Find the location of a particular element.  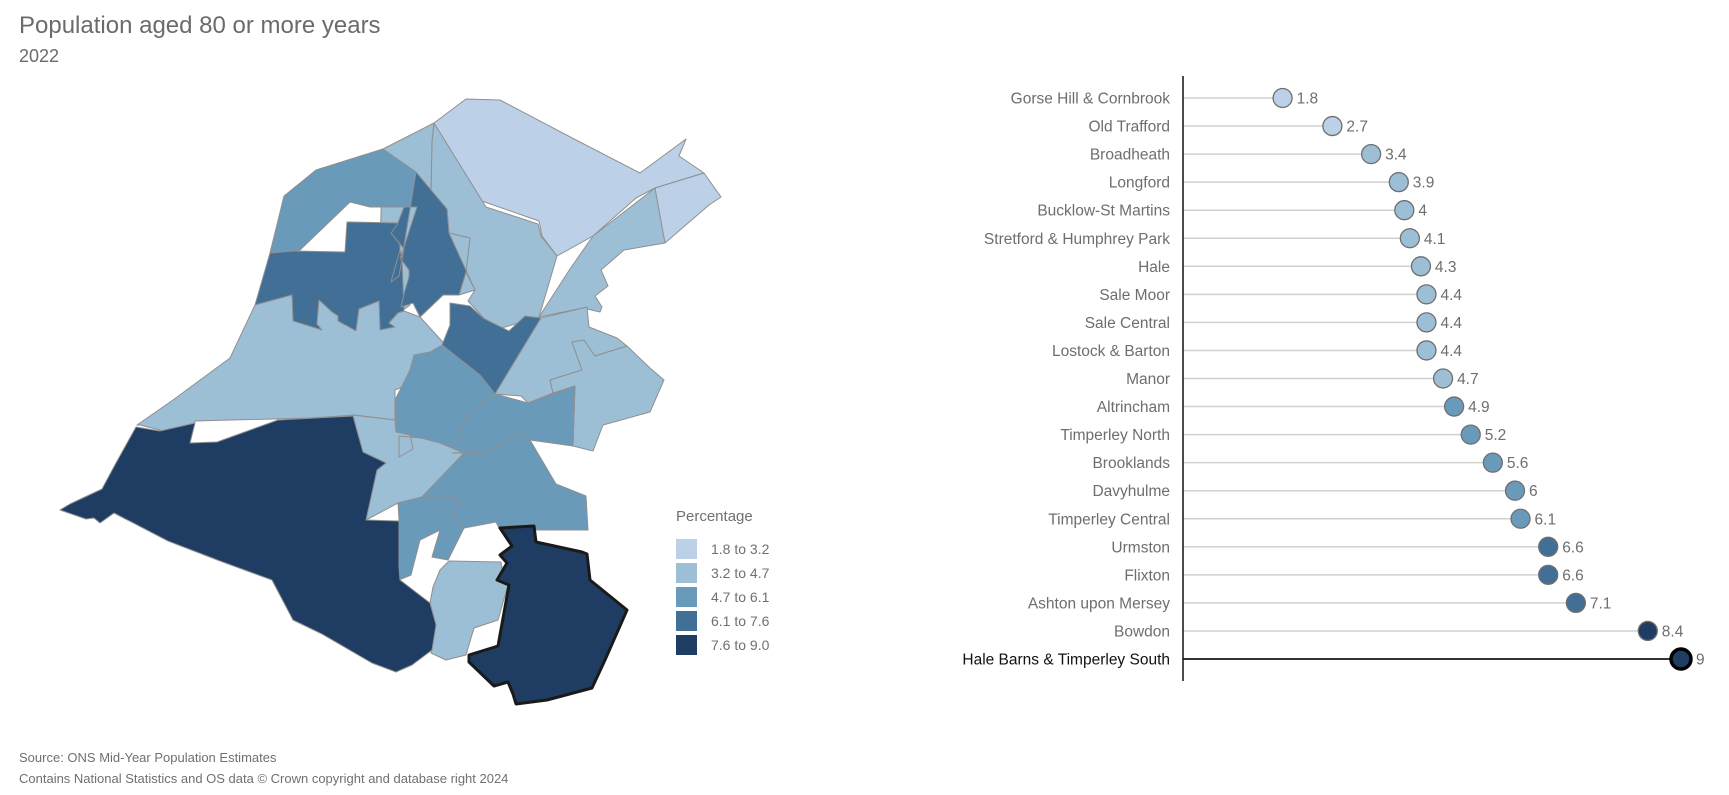

category-label: Davyhulme is located at coordinates (1131, 491).